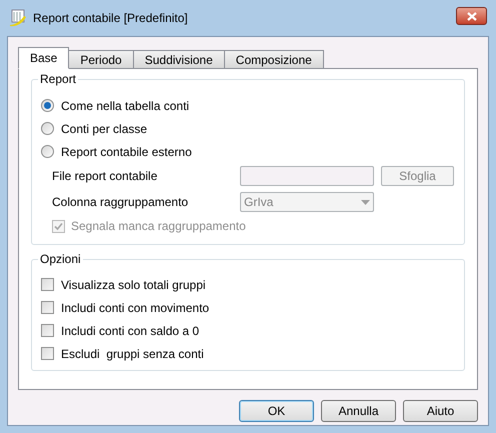  What do you see at coordinates (126, 152) in the screenshot?
I see `radio-label: Report contabile esterno` at bounding box center [126, 152].